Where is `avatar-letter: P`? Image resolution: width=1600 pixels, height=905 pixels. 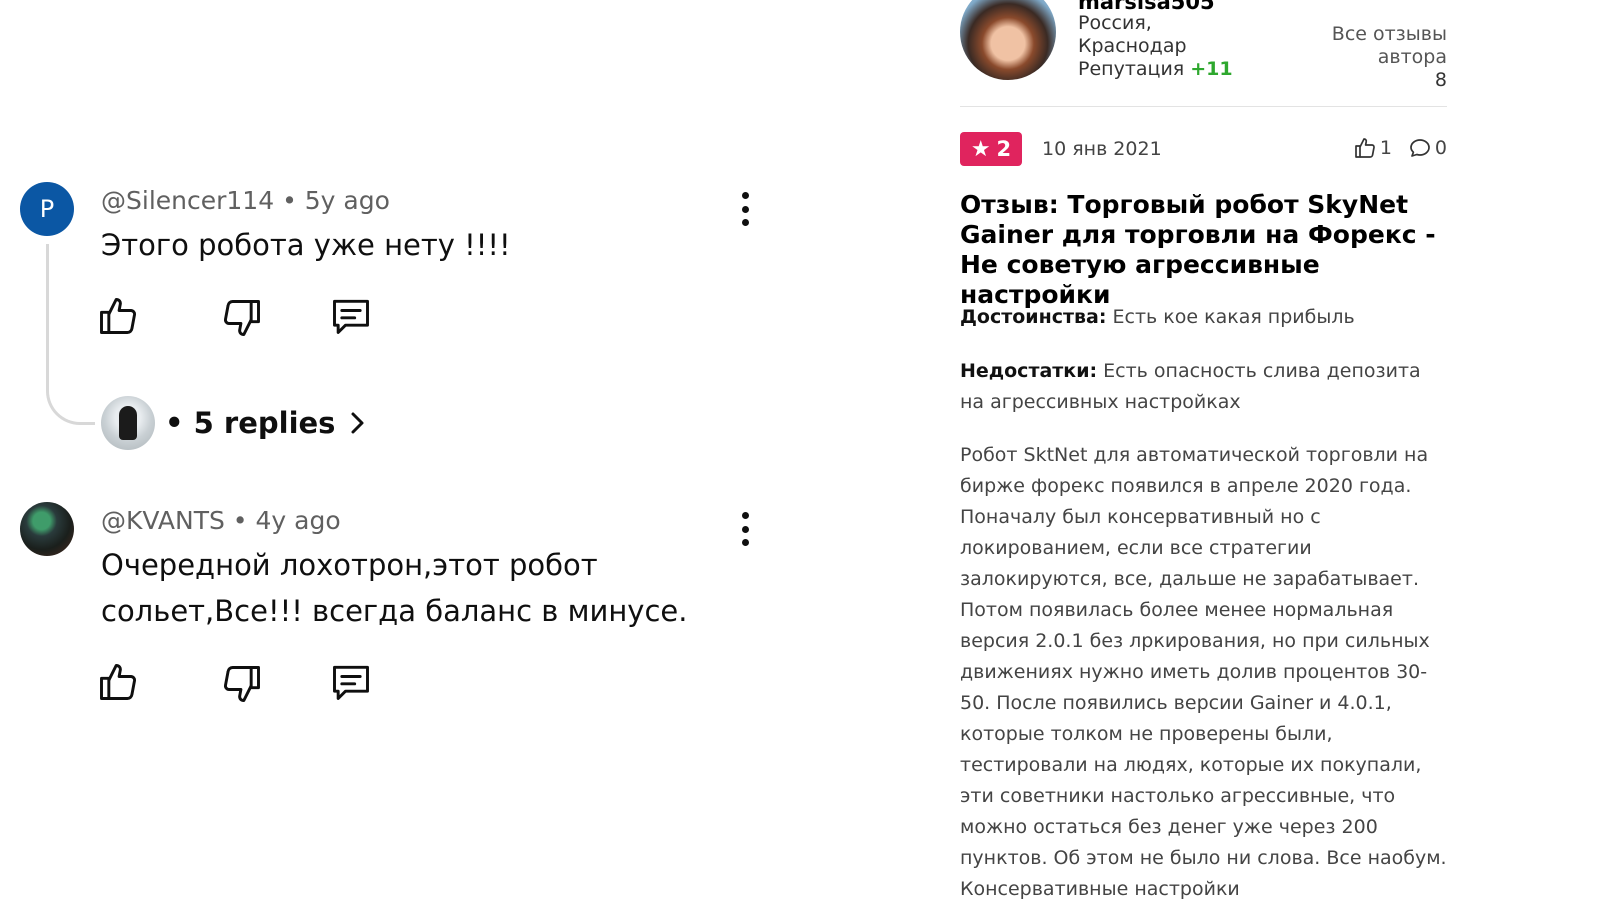
avatar-letter: P is located at coordinates (47, 209).